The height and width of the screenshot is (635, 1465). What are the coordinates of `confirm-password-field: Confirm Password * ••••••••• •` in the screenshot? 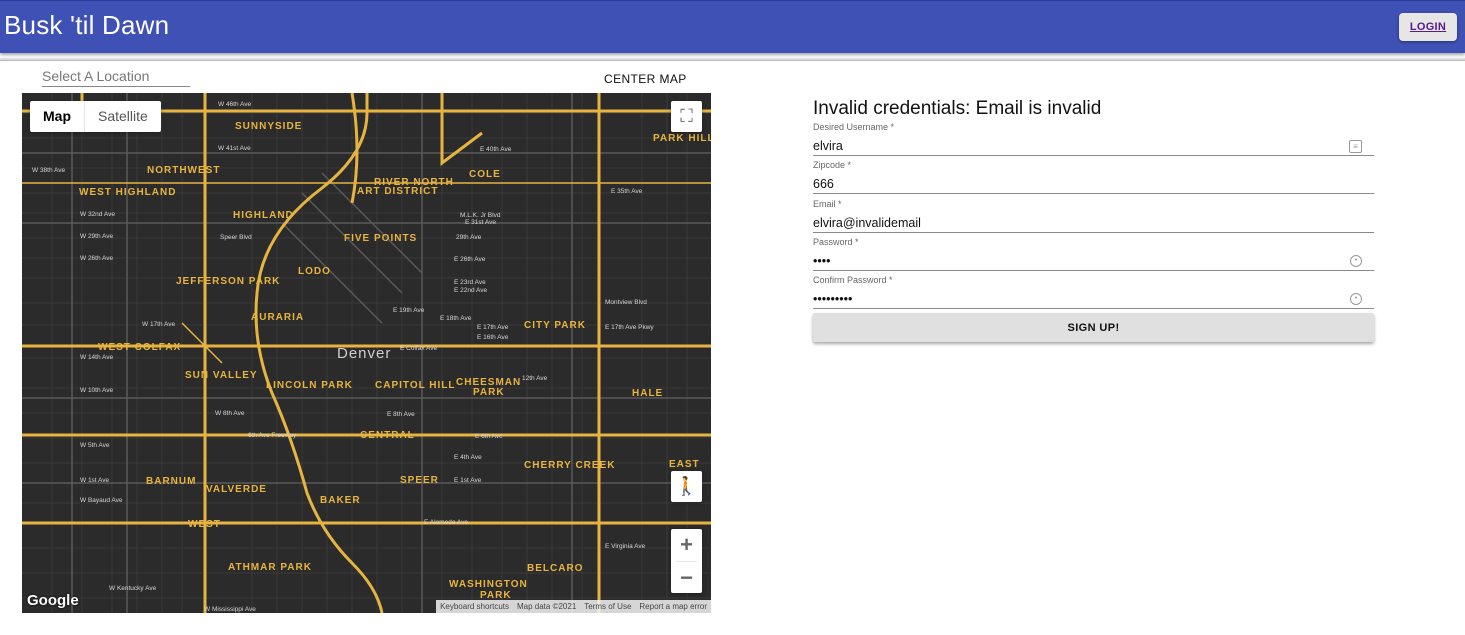 It's located at (1093, 292).